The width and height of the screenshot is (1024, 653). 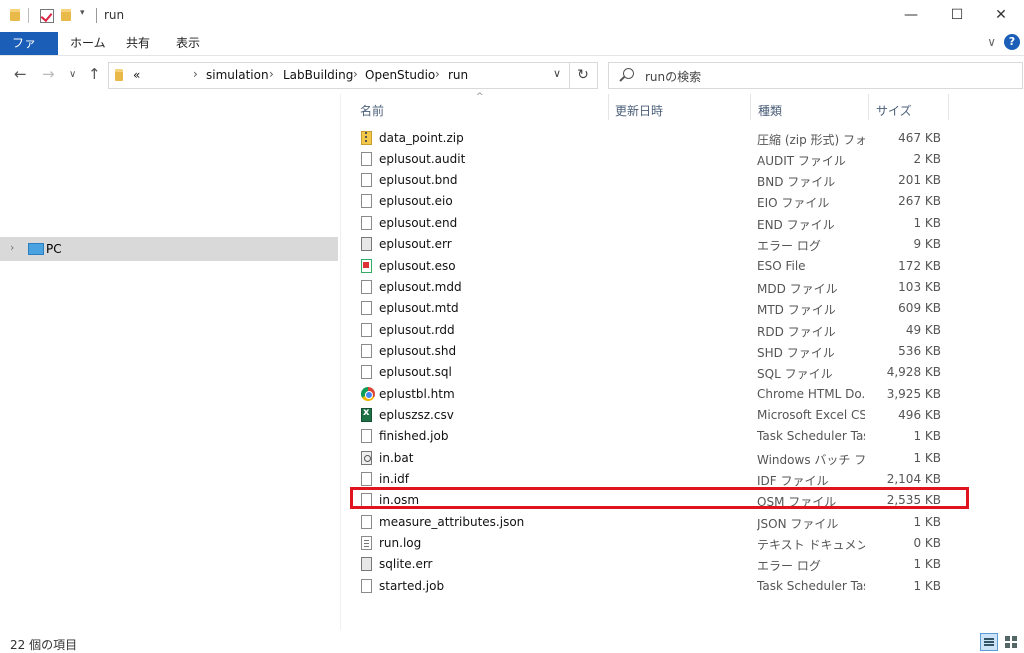 What do you see at coordinates (653, 415) in the screenshot?
I see `file-row: epluszsz.csv Microsoft Excel CS... 496 KB` at bounding box center [653, 415].